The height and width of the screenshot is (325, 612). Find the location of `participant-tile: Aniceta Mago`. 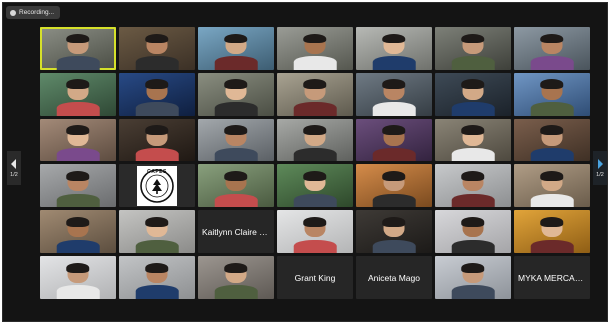

participant-tile: Aniceta Mago is located at coordinates (394, 277).